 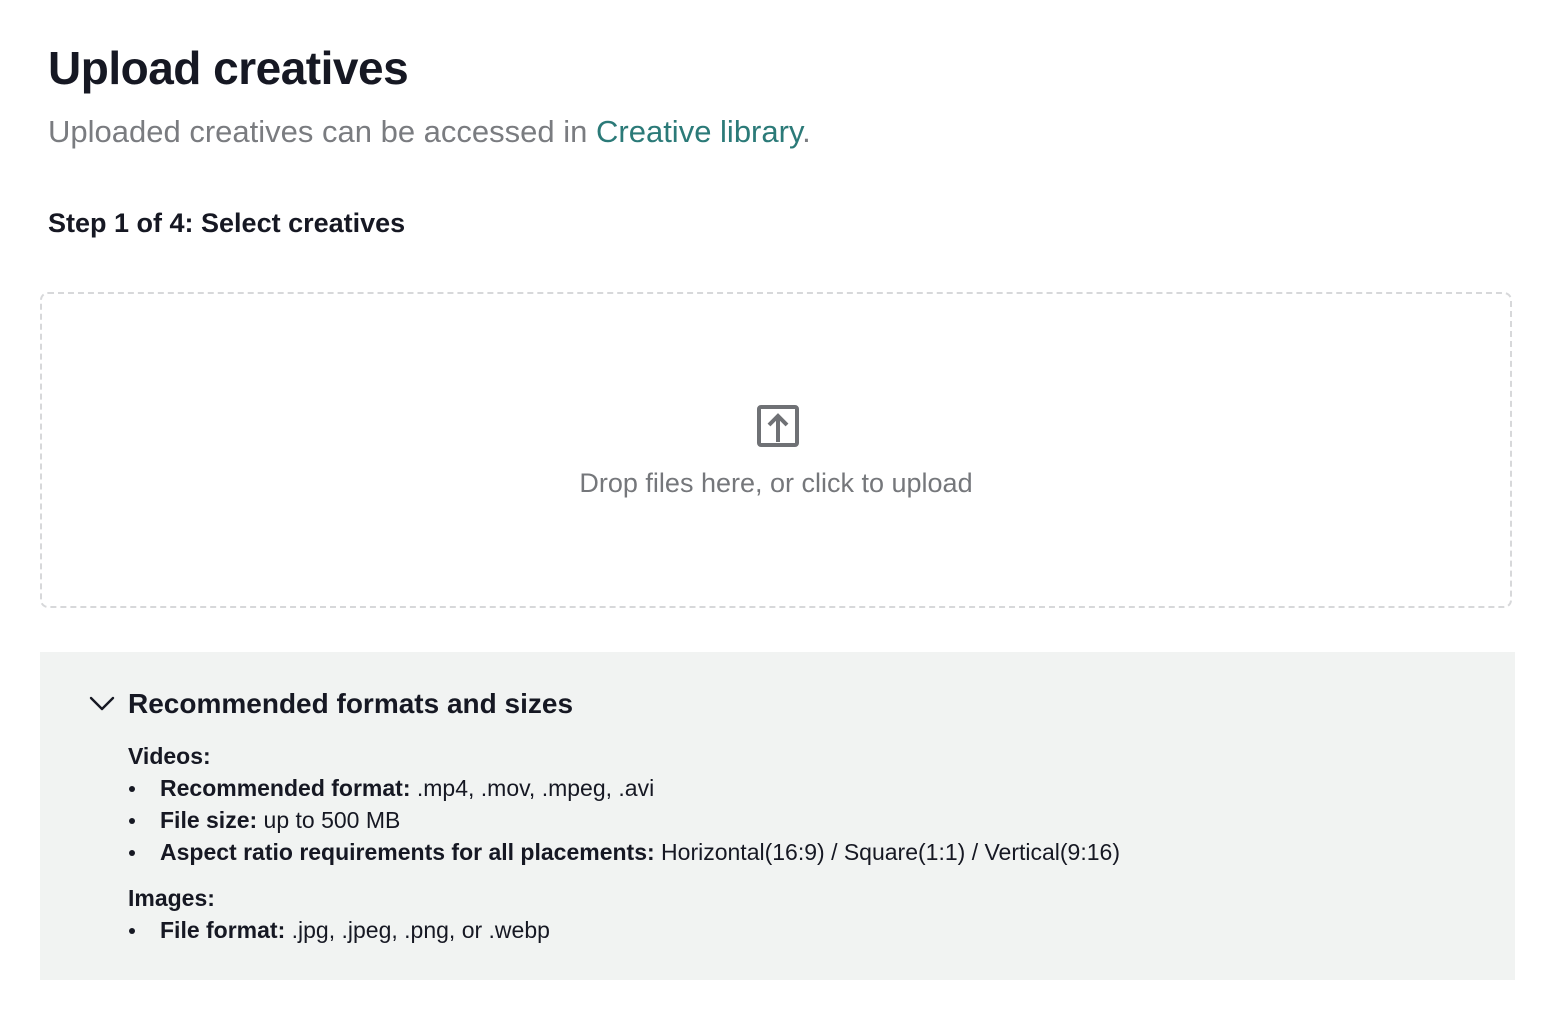 I want to click on images-list: File format: .jpg, .jpeg, .png, or .webp, so click(x=624, y=930).